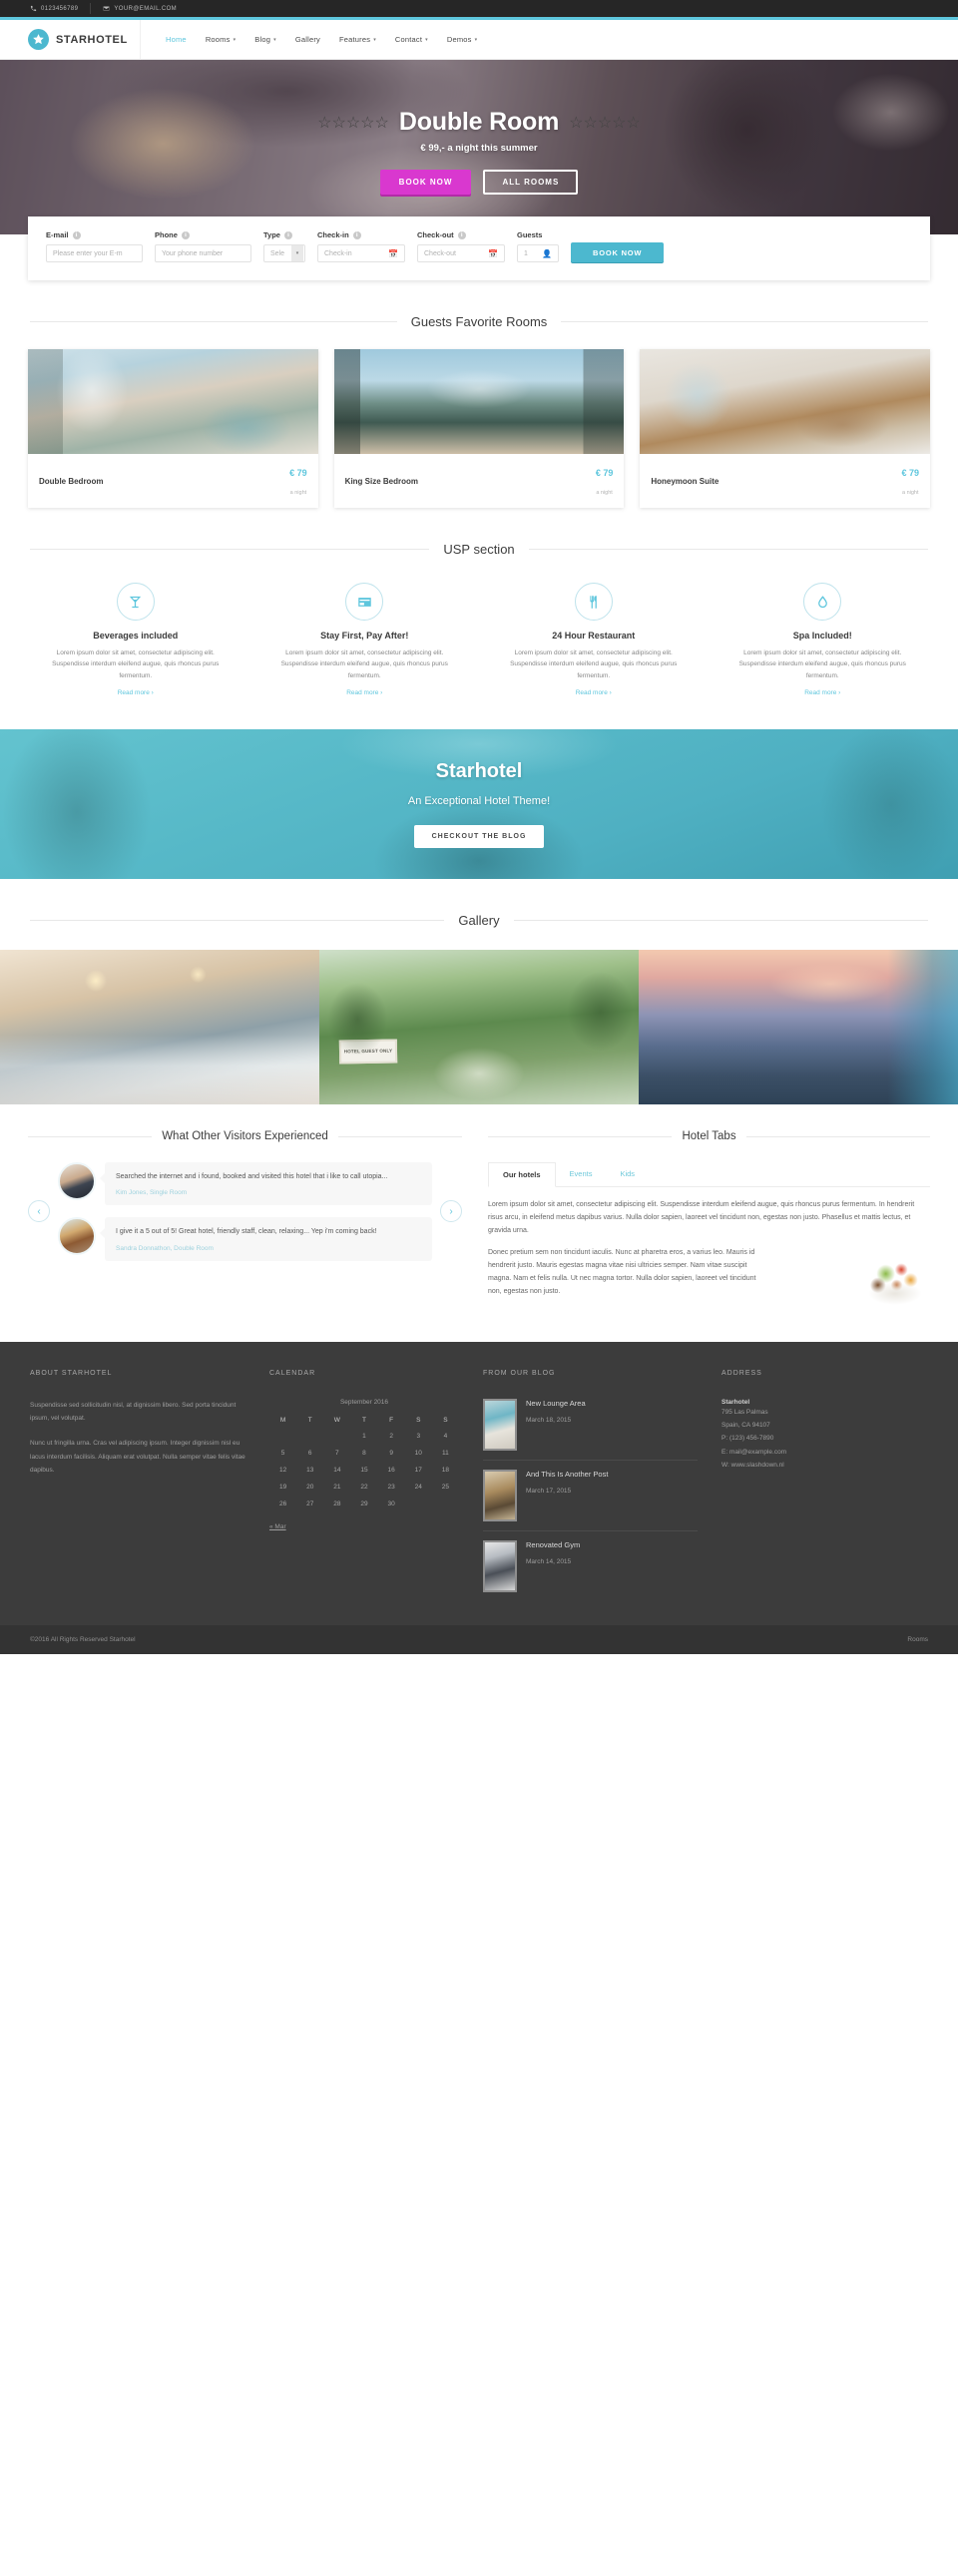  I want to click on topbar-email: YOUR@EMAIL.COM, so click(140, 8).